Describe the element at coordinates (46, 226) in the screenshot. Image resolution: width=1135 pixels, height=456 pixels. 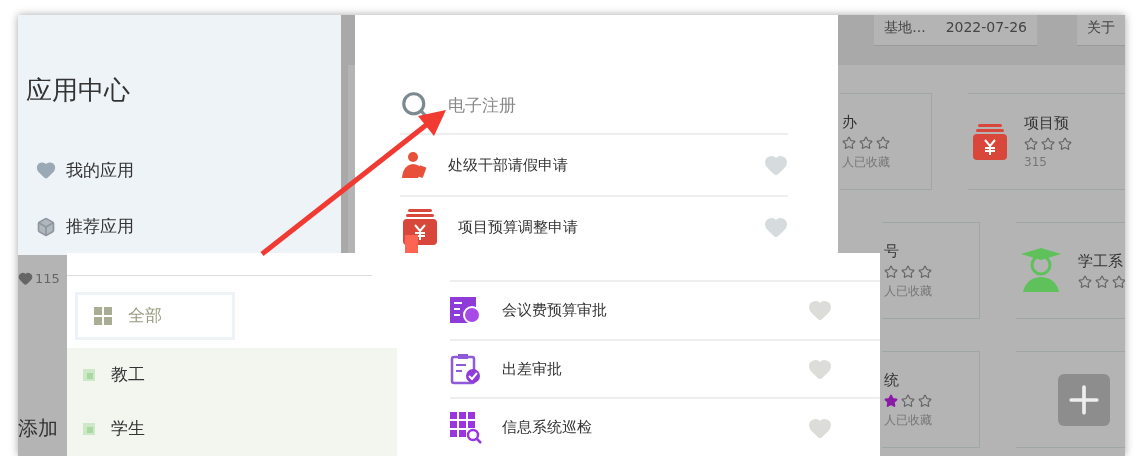
I see `cube-icon` at that location.